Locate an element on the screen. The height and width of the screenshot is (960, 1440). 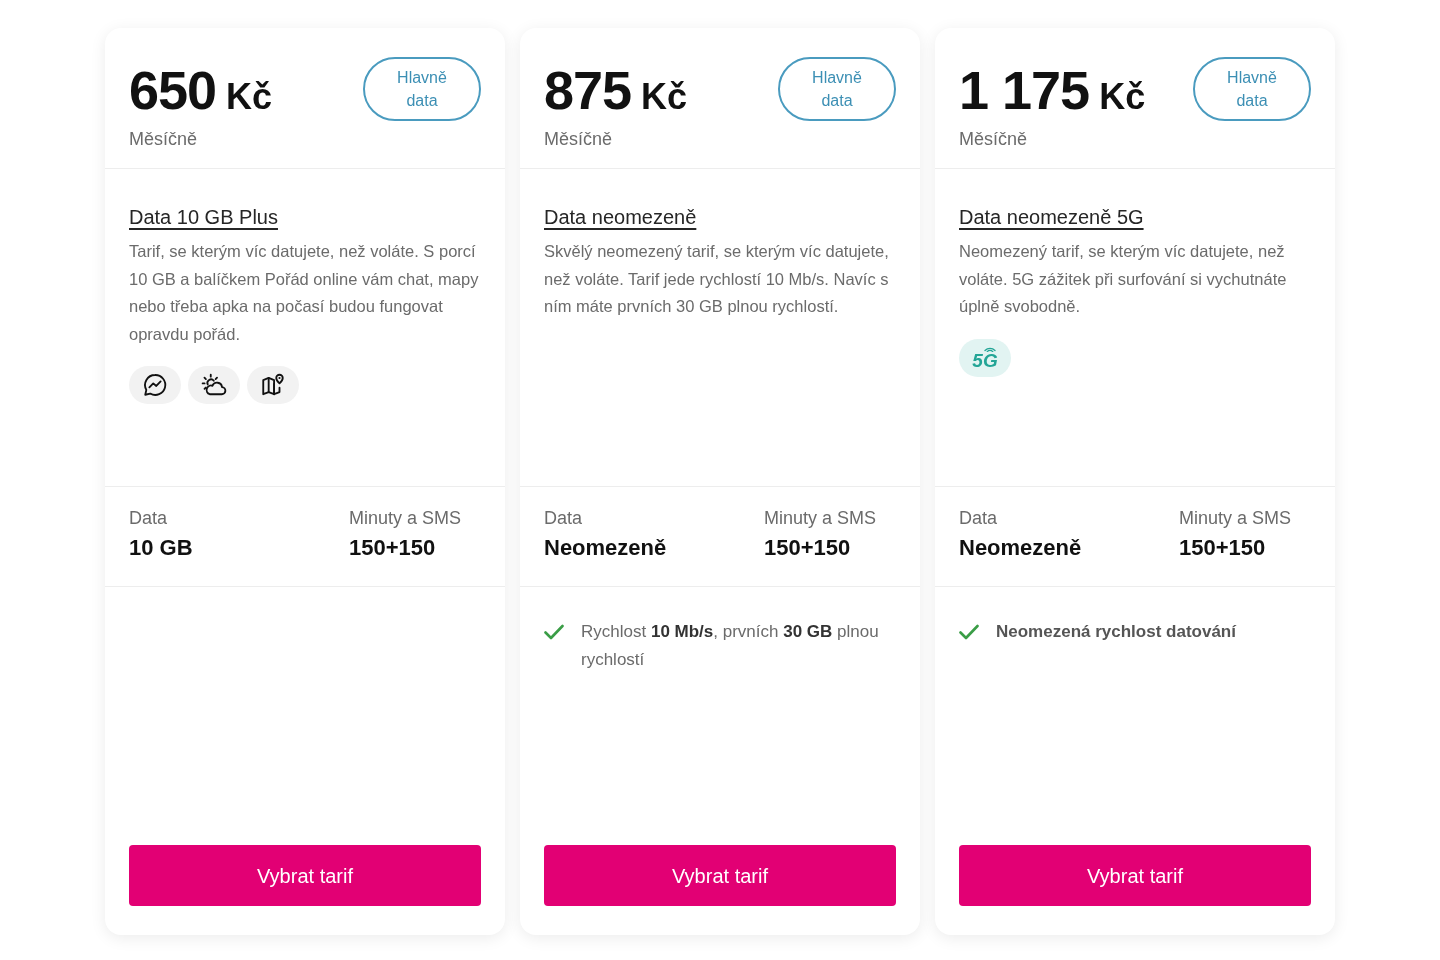
signal-arcs-icon is located at coordinates (990, 348).